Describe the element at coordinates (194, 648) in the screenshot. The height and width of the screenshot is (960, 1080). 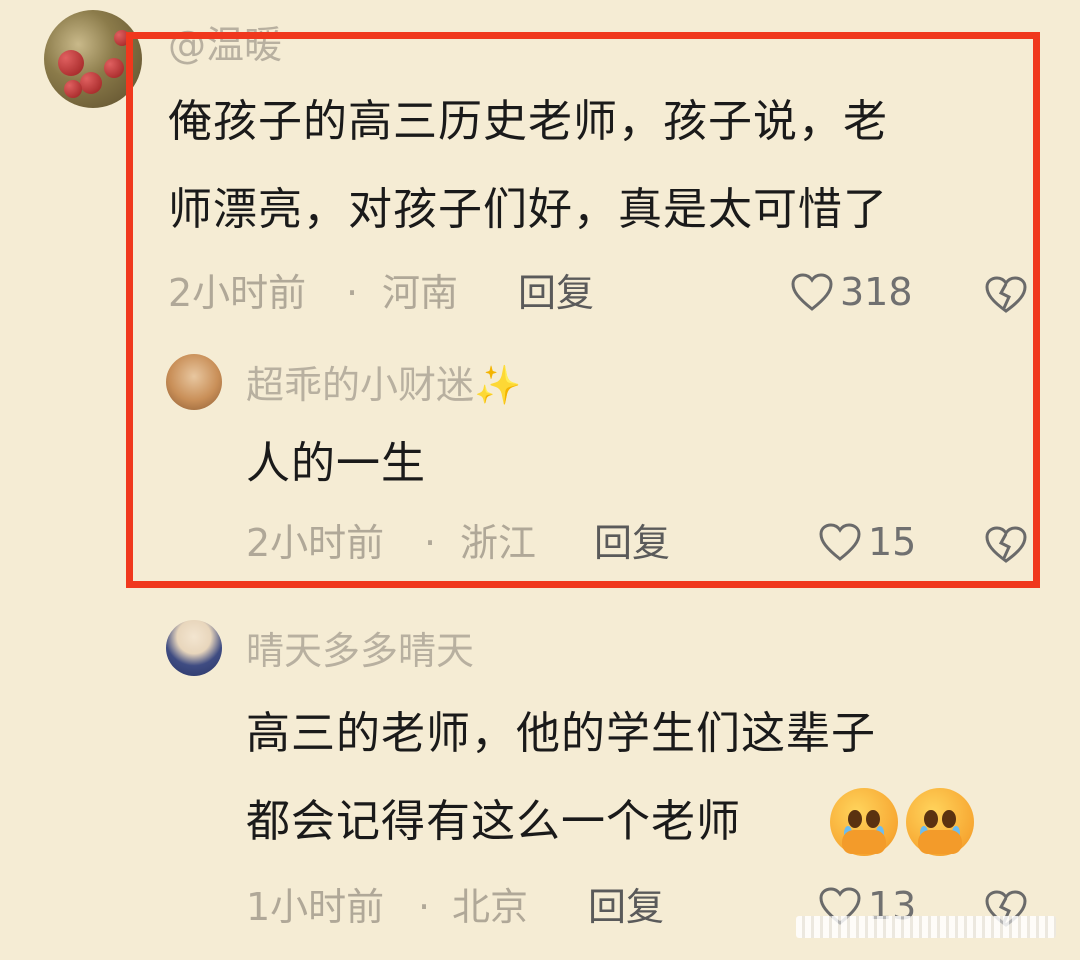
I see `avatar-comment2` at that location.